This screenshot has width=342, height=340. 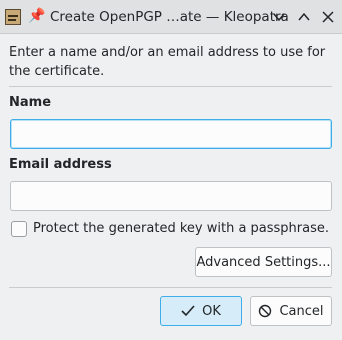 I want to click on check-icon, so click(x=188, y=311).